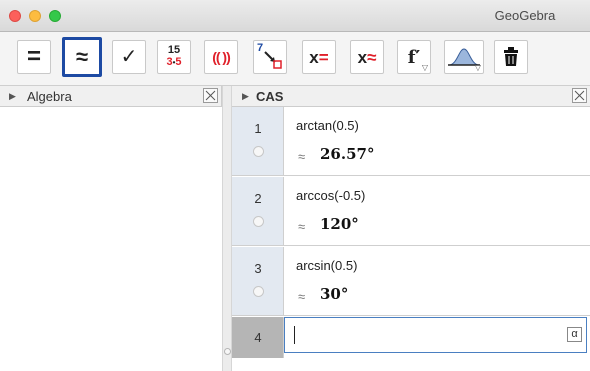 The height and width of the screenshot is (371, 590). Describe the element at coordinates (258, 268) in the screenshot. I see `row-number: 3` at that location.